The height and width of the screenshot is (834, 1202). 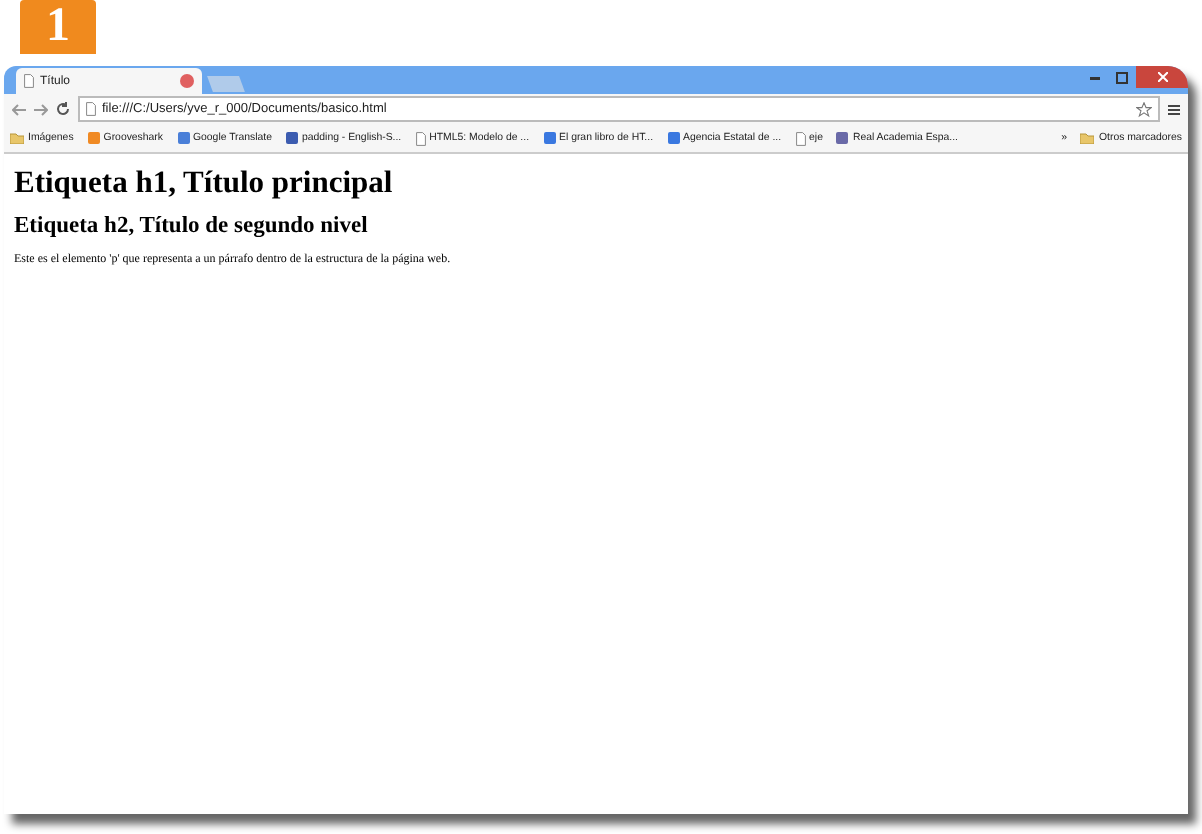 I want to click on menu-icon, so click(x=1174, y=109).